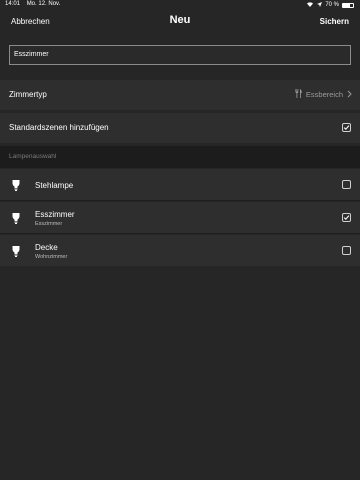 This screenshot has width=360, height=480. I want to click on lamp-section-title: Lampenauswahl, so click(33, 156).